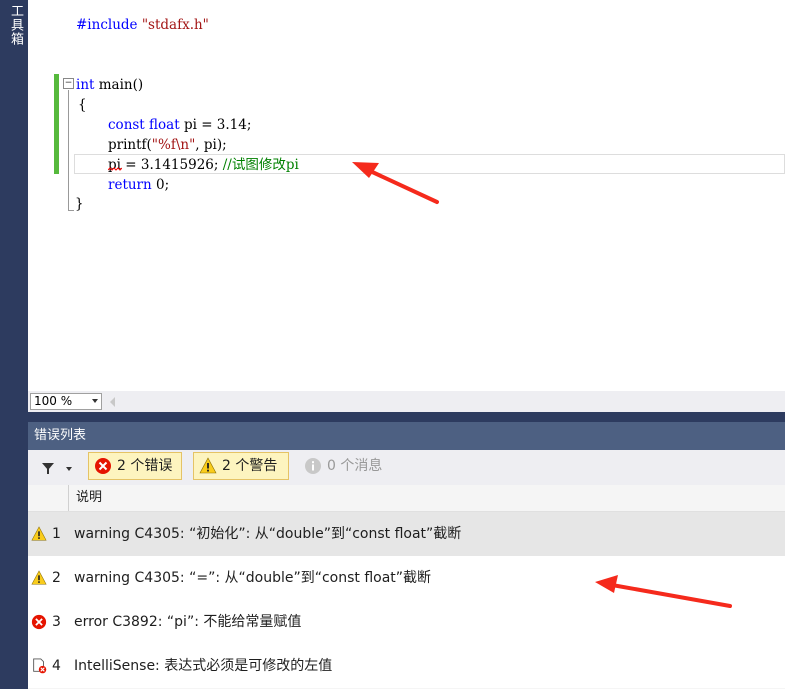 This screenshot has height=689, width=785. I want to click on code-line-4: const float pi = 3.14;, so click(179, 125).